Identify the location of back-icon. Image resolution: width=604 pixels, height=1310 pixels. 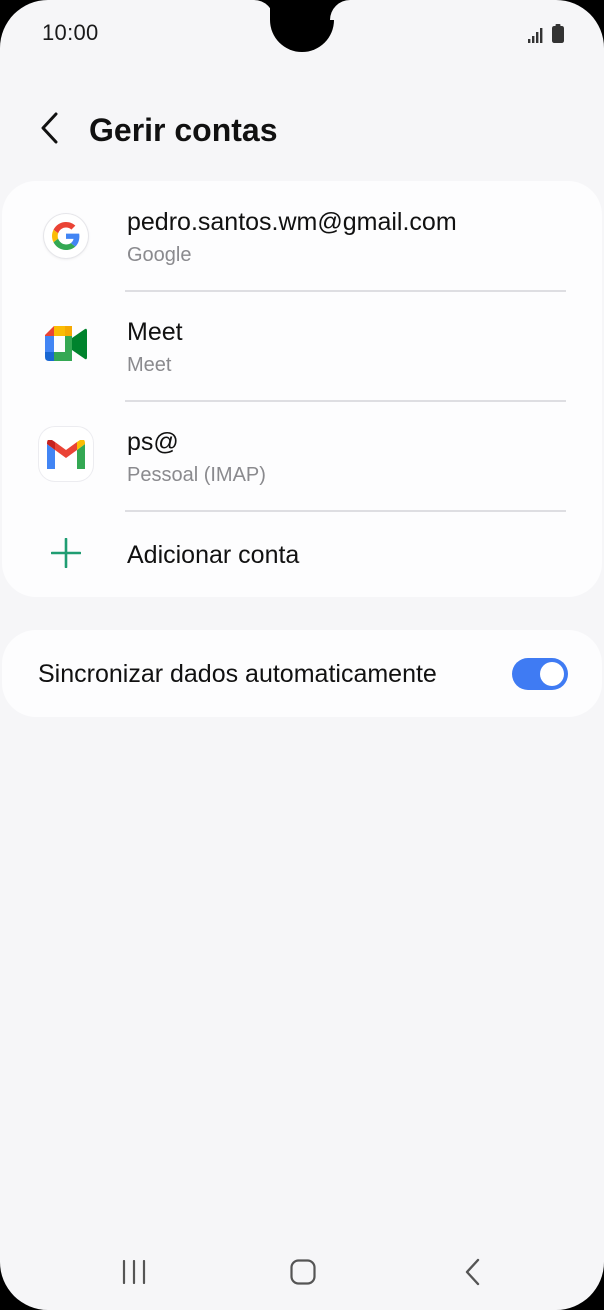
(473, 1274).